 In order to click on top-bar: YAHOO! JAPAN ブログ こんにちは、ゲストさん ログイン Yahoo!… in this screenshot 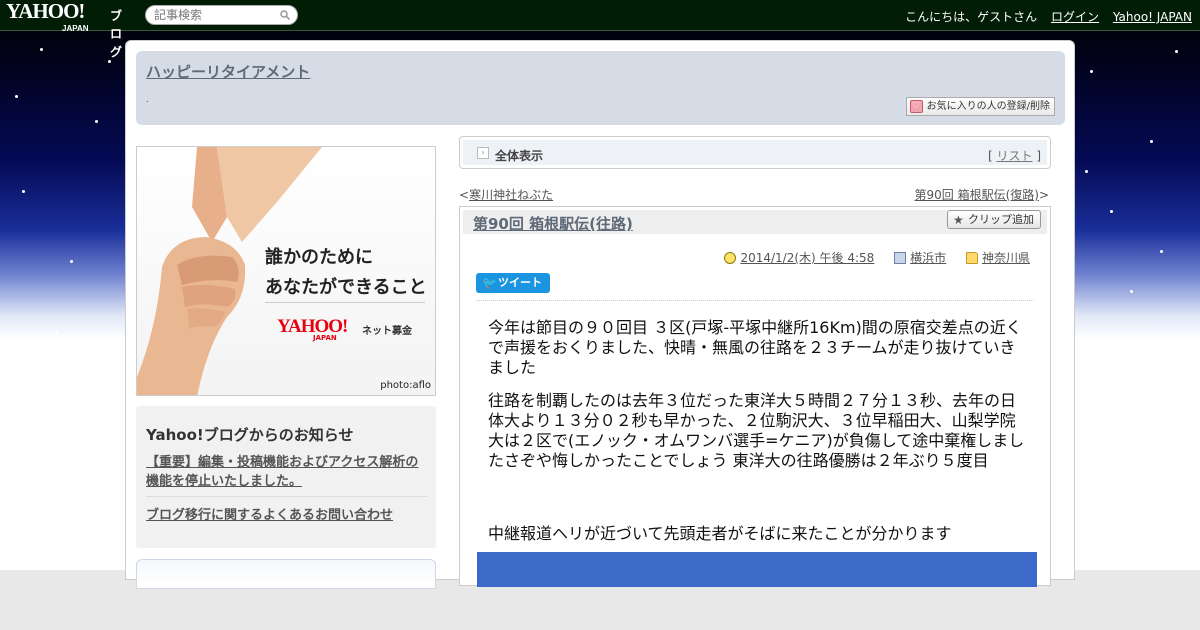, I will do `click(600, 30)`.